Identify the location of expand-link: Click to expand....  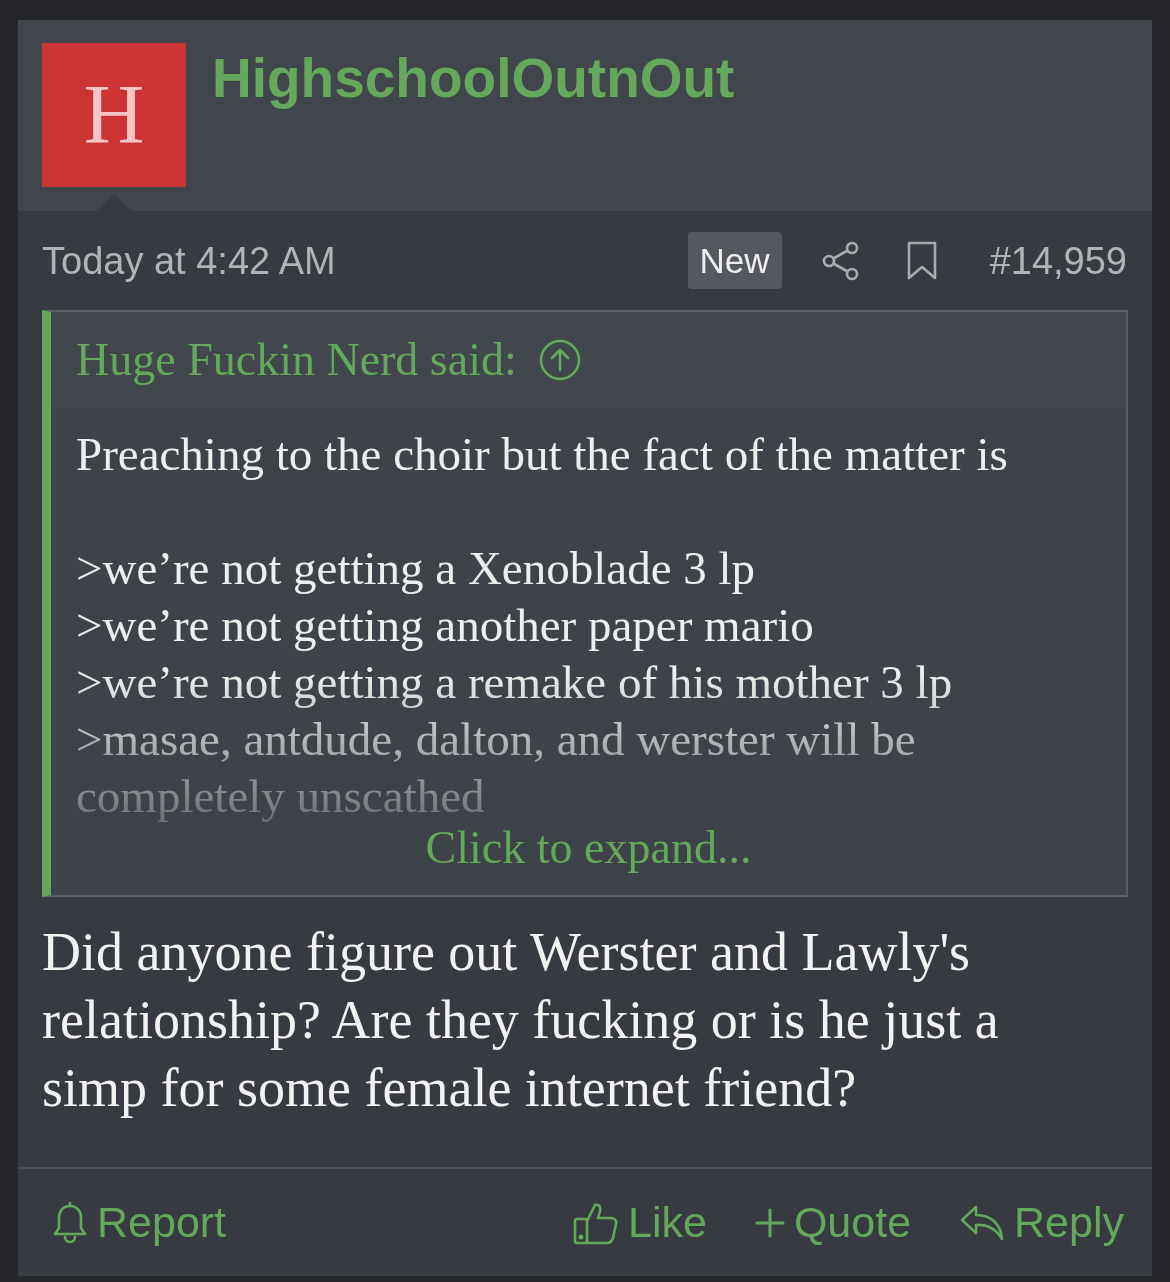
(588, 848).